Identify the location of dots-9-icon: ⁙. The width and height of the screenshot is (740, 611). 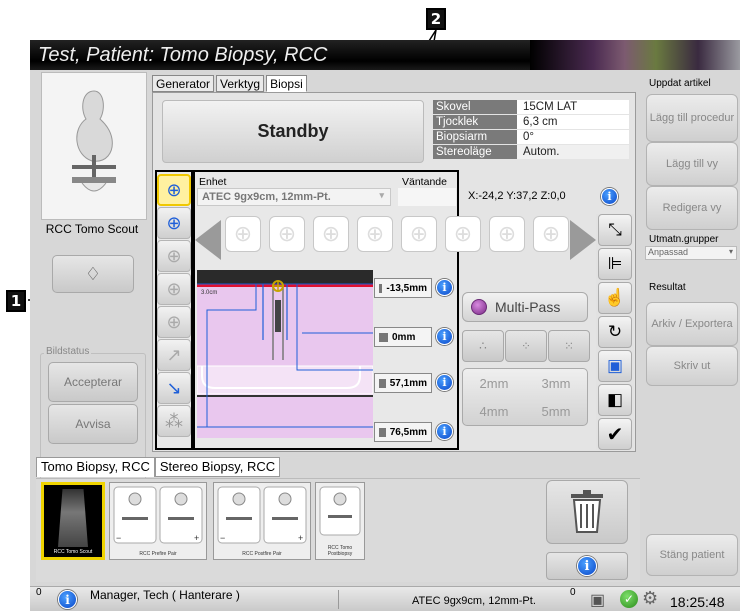
(569, 346).